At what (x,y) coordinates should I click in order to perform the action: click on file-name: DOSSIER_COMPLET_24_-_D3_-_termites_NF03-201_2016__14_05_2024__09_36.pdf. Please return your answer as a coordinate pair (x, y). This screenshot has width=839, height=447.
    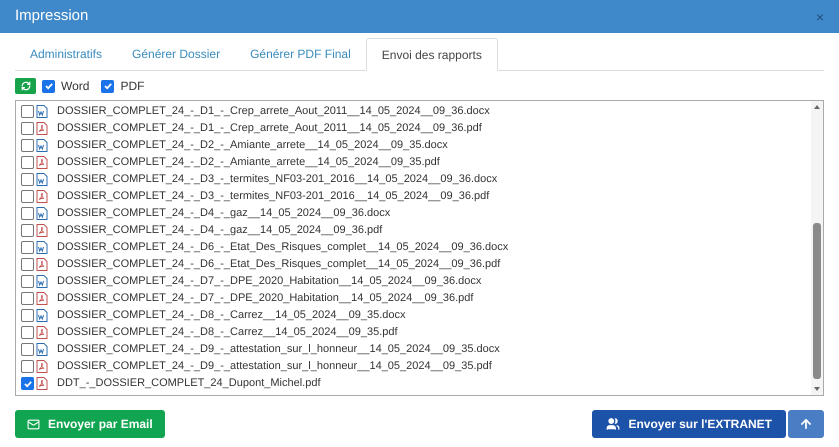
    Looking at the image, I should click on (273, 196).